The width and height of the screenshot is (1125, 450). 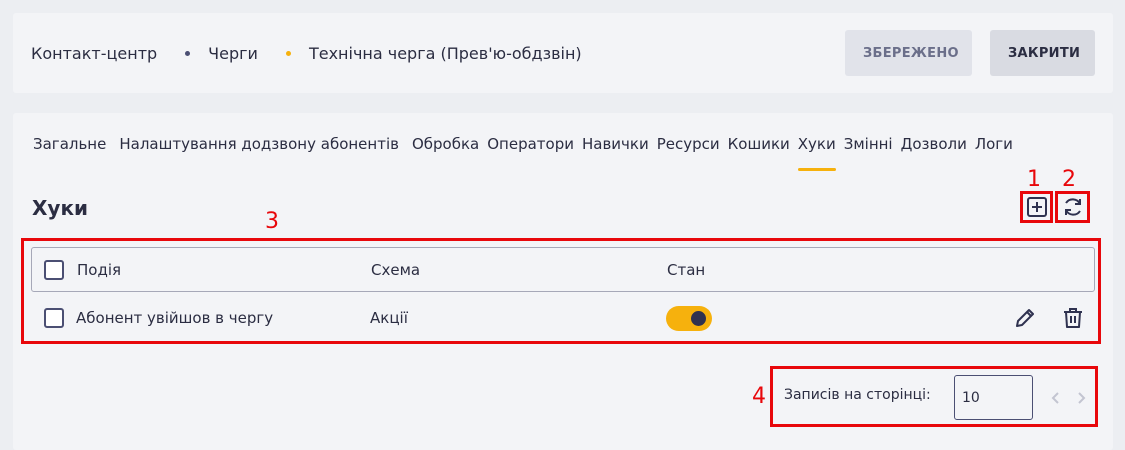 I want to click on breadcrumb-separator-dot, so click(x=188, y=53).